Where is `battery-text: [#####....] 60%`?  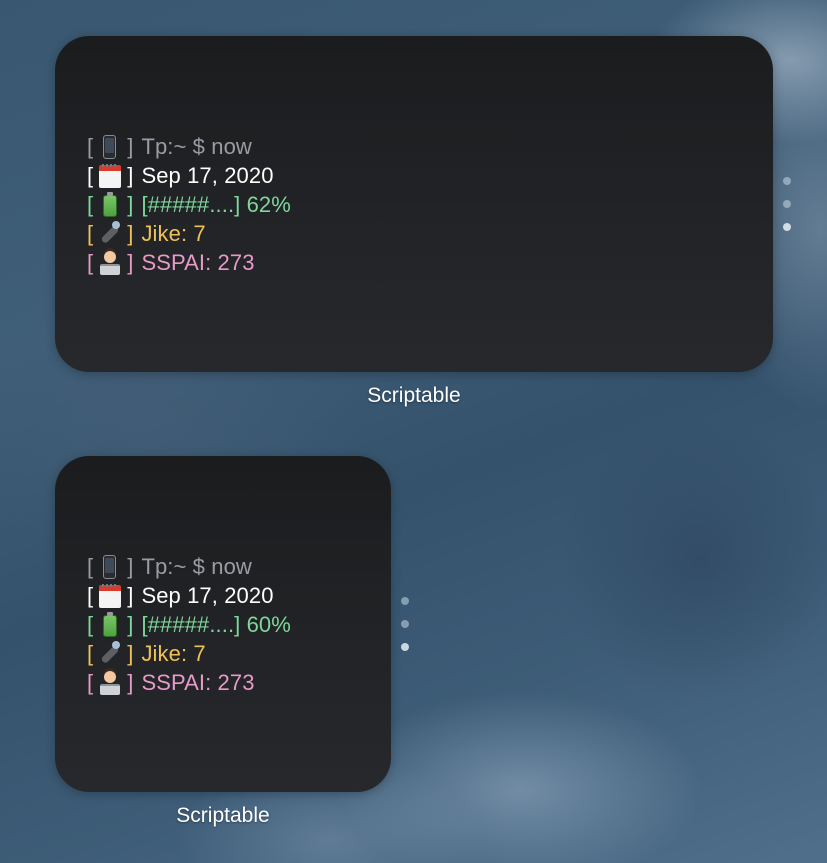
battery-text: [#####....] 60% is located at coordinates (216, 624).